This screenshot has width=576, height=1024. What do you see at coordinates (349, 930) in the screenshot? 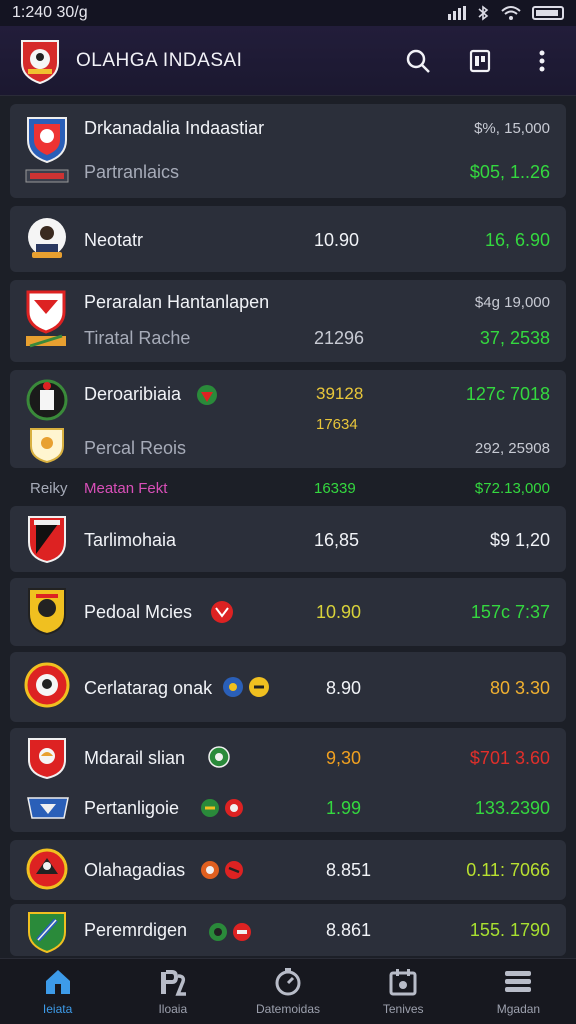
I see `score-value: 8.861` at bounding box center [349, 930].